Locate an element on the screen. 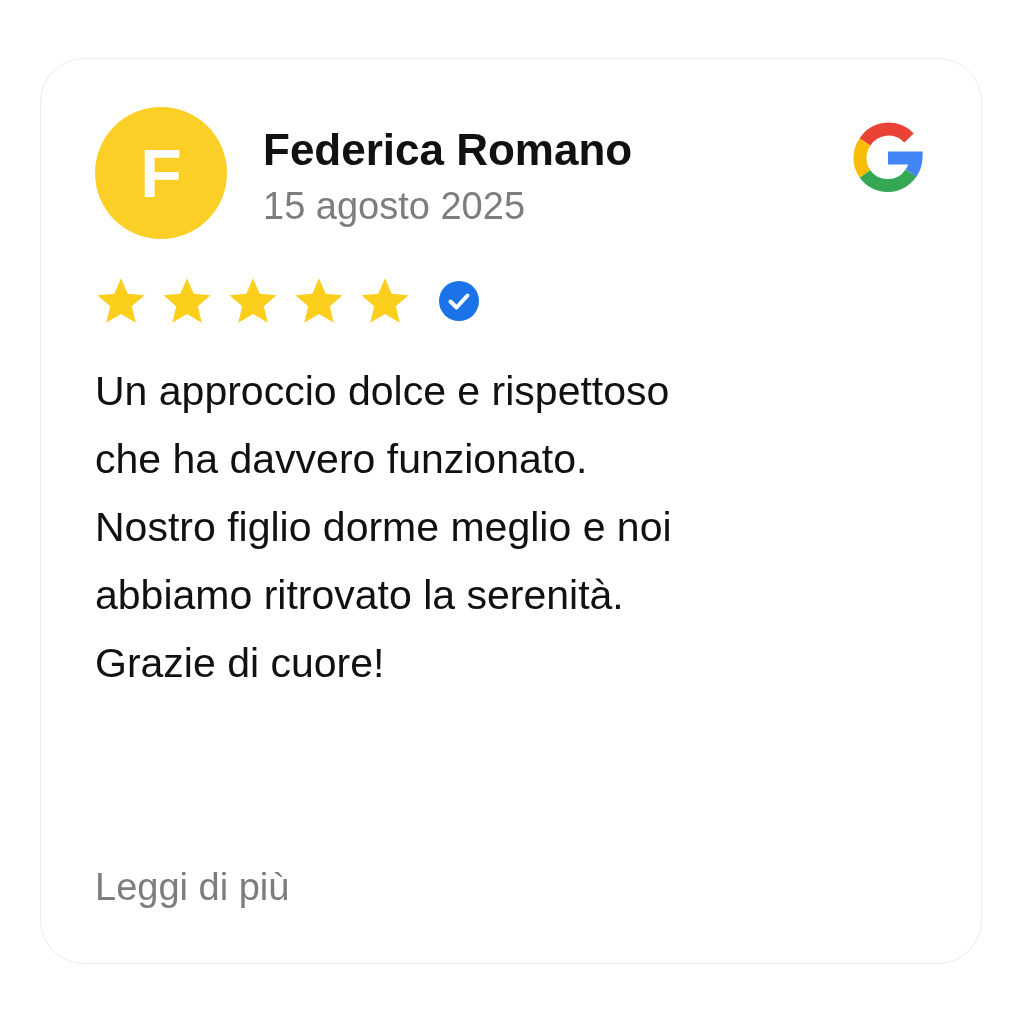 This screenshot has width=1024, height=1024. avatar: F is located at coordinates (161, 173).